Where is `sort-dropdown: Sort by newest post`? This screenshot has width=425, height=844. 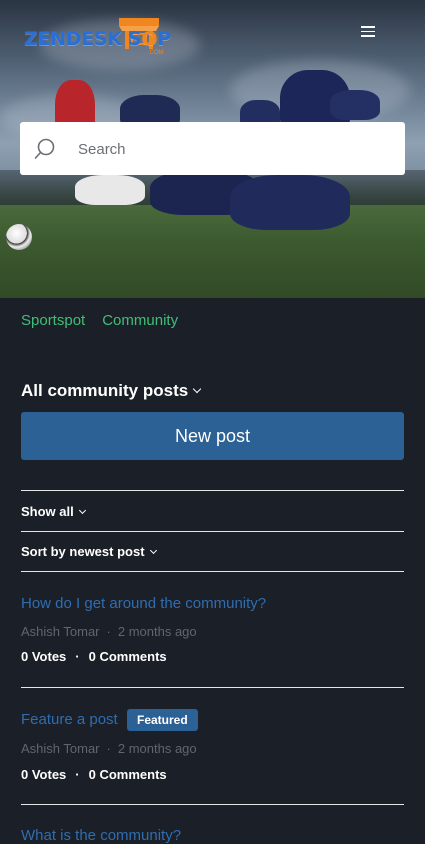 sort-dropdown: Sort by newest post is located at coordinates (89, 551).